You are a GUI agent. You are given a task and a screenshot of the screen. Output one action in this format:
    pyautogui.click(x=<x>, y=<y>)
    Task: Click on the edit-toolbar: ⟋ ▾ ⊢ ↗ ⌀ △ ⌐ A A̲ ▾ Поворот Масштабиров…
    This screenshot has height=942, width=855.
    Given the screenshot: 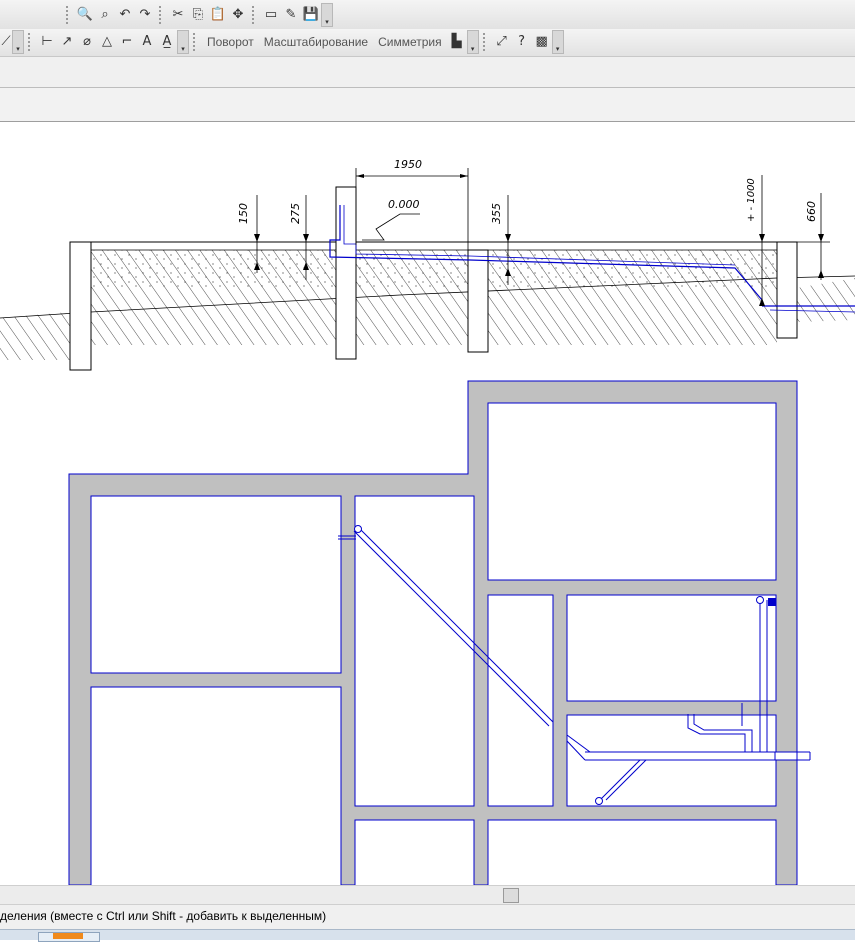 What is the action you would take?
    pyautogui.click(x=427, y=43)
    